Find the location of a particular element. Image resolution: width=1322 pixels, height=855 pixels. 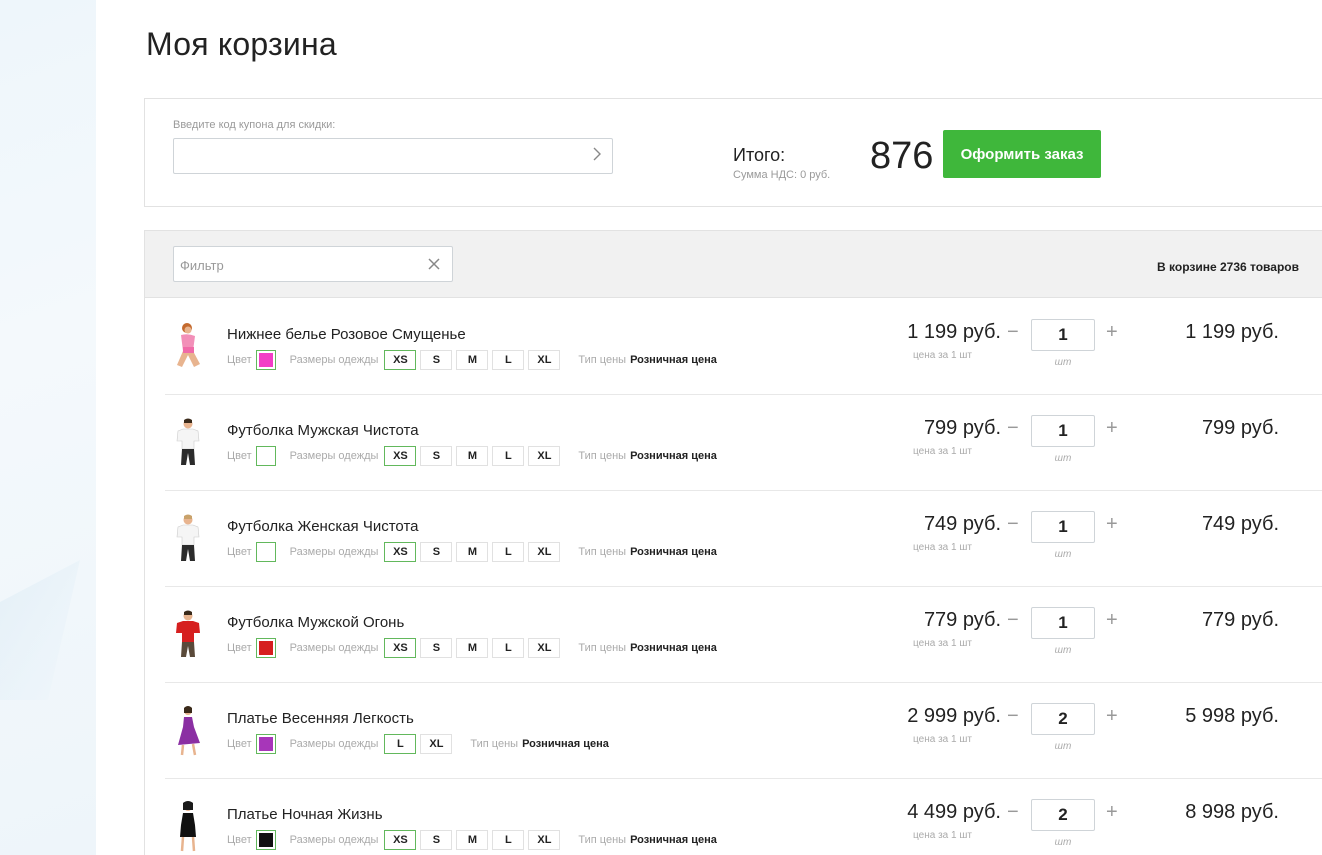

checkout-button: Оформить заказ is located at coordinates (1022, 154).